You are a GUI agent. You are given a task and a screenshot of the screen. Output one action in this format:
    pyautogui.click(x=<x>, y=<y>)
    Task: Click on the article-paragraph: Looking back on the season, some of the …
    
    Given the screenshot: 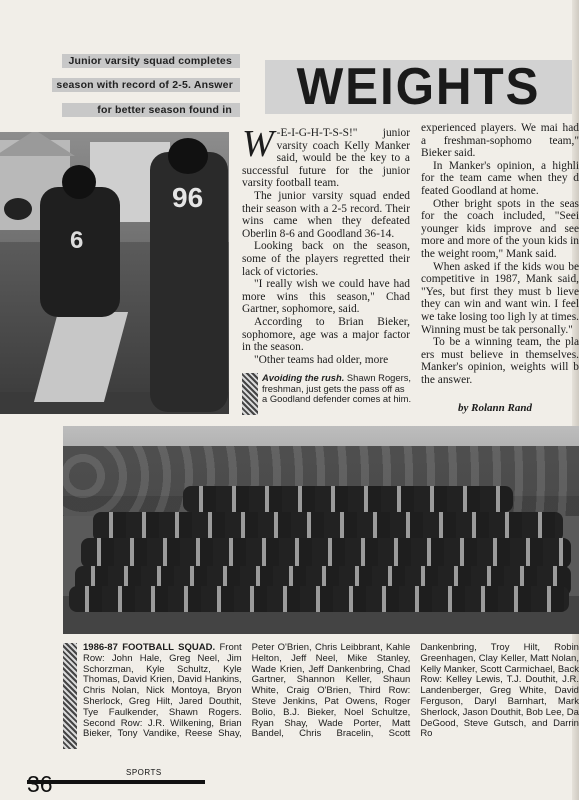 What is the action you would take?
    pyautogui.click(x=326, y=259)
    